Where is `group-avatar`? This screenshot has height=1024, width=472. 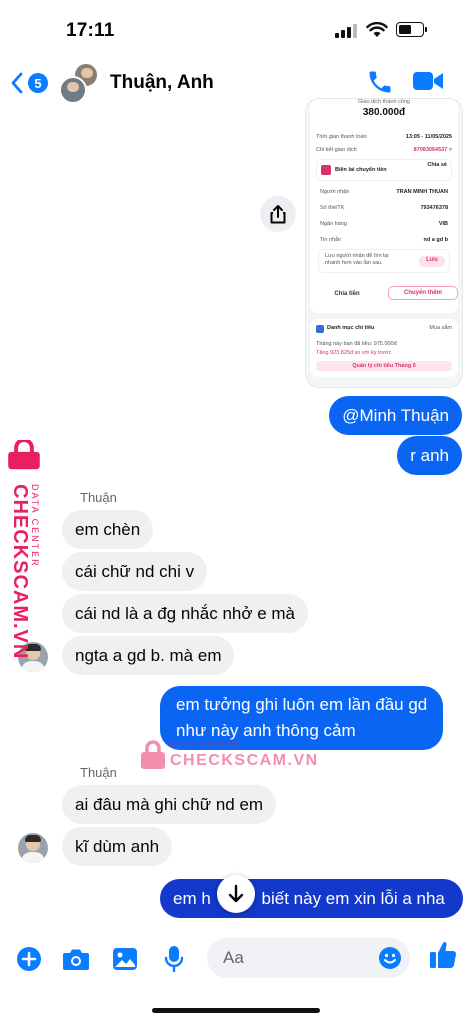 group-avatar is located at coordinates (79, 84).